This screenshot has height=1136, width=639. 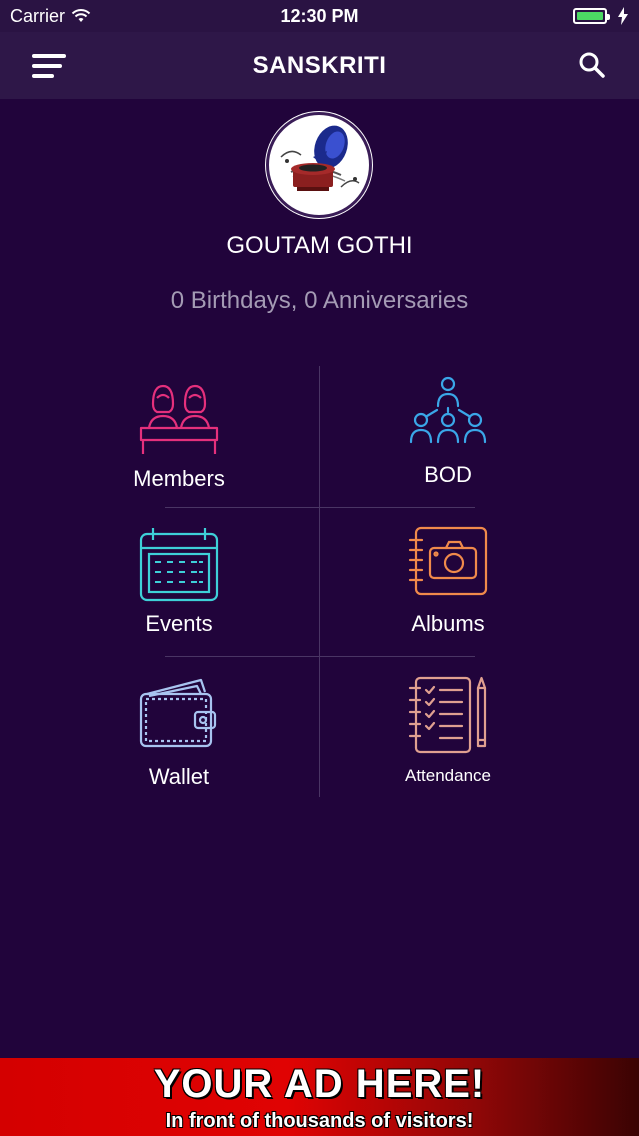 I want to click on members-tile: Members, so click(x=179, y=440).